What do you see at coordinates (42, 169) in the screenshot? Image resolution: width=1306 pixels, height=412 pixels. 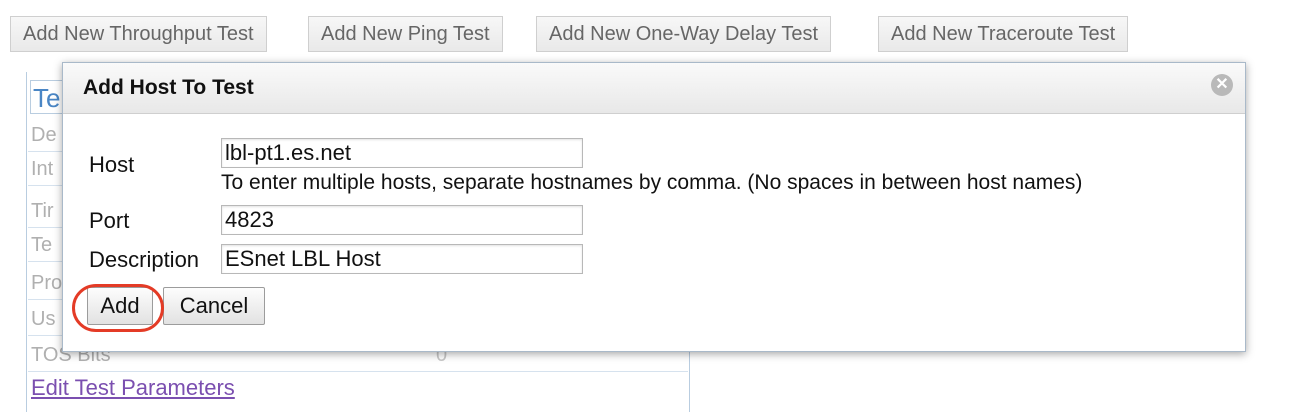 I see `parameter-label: Int` at bounding box center [42, 169].